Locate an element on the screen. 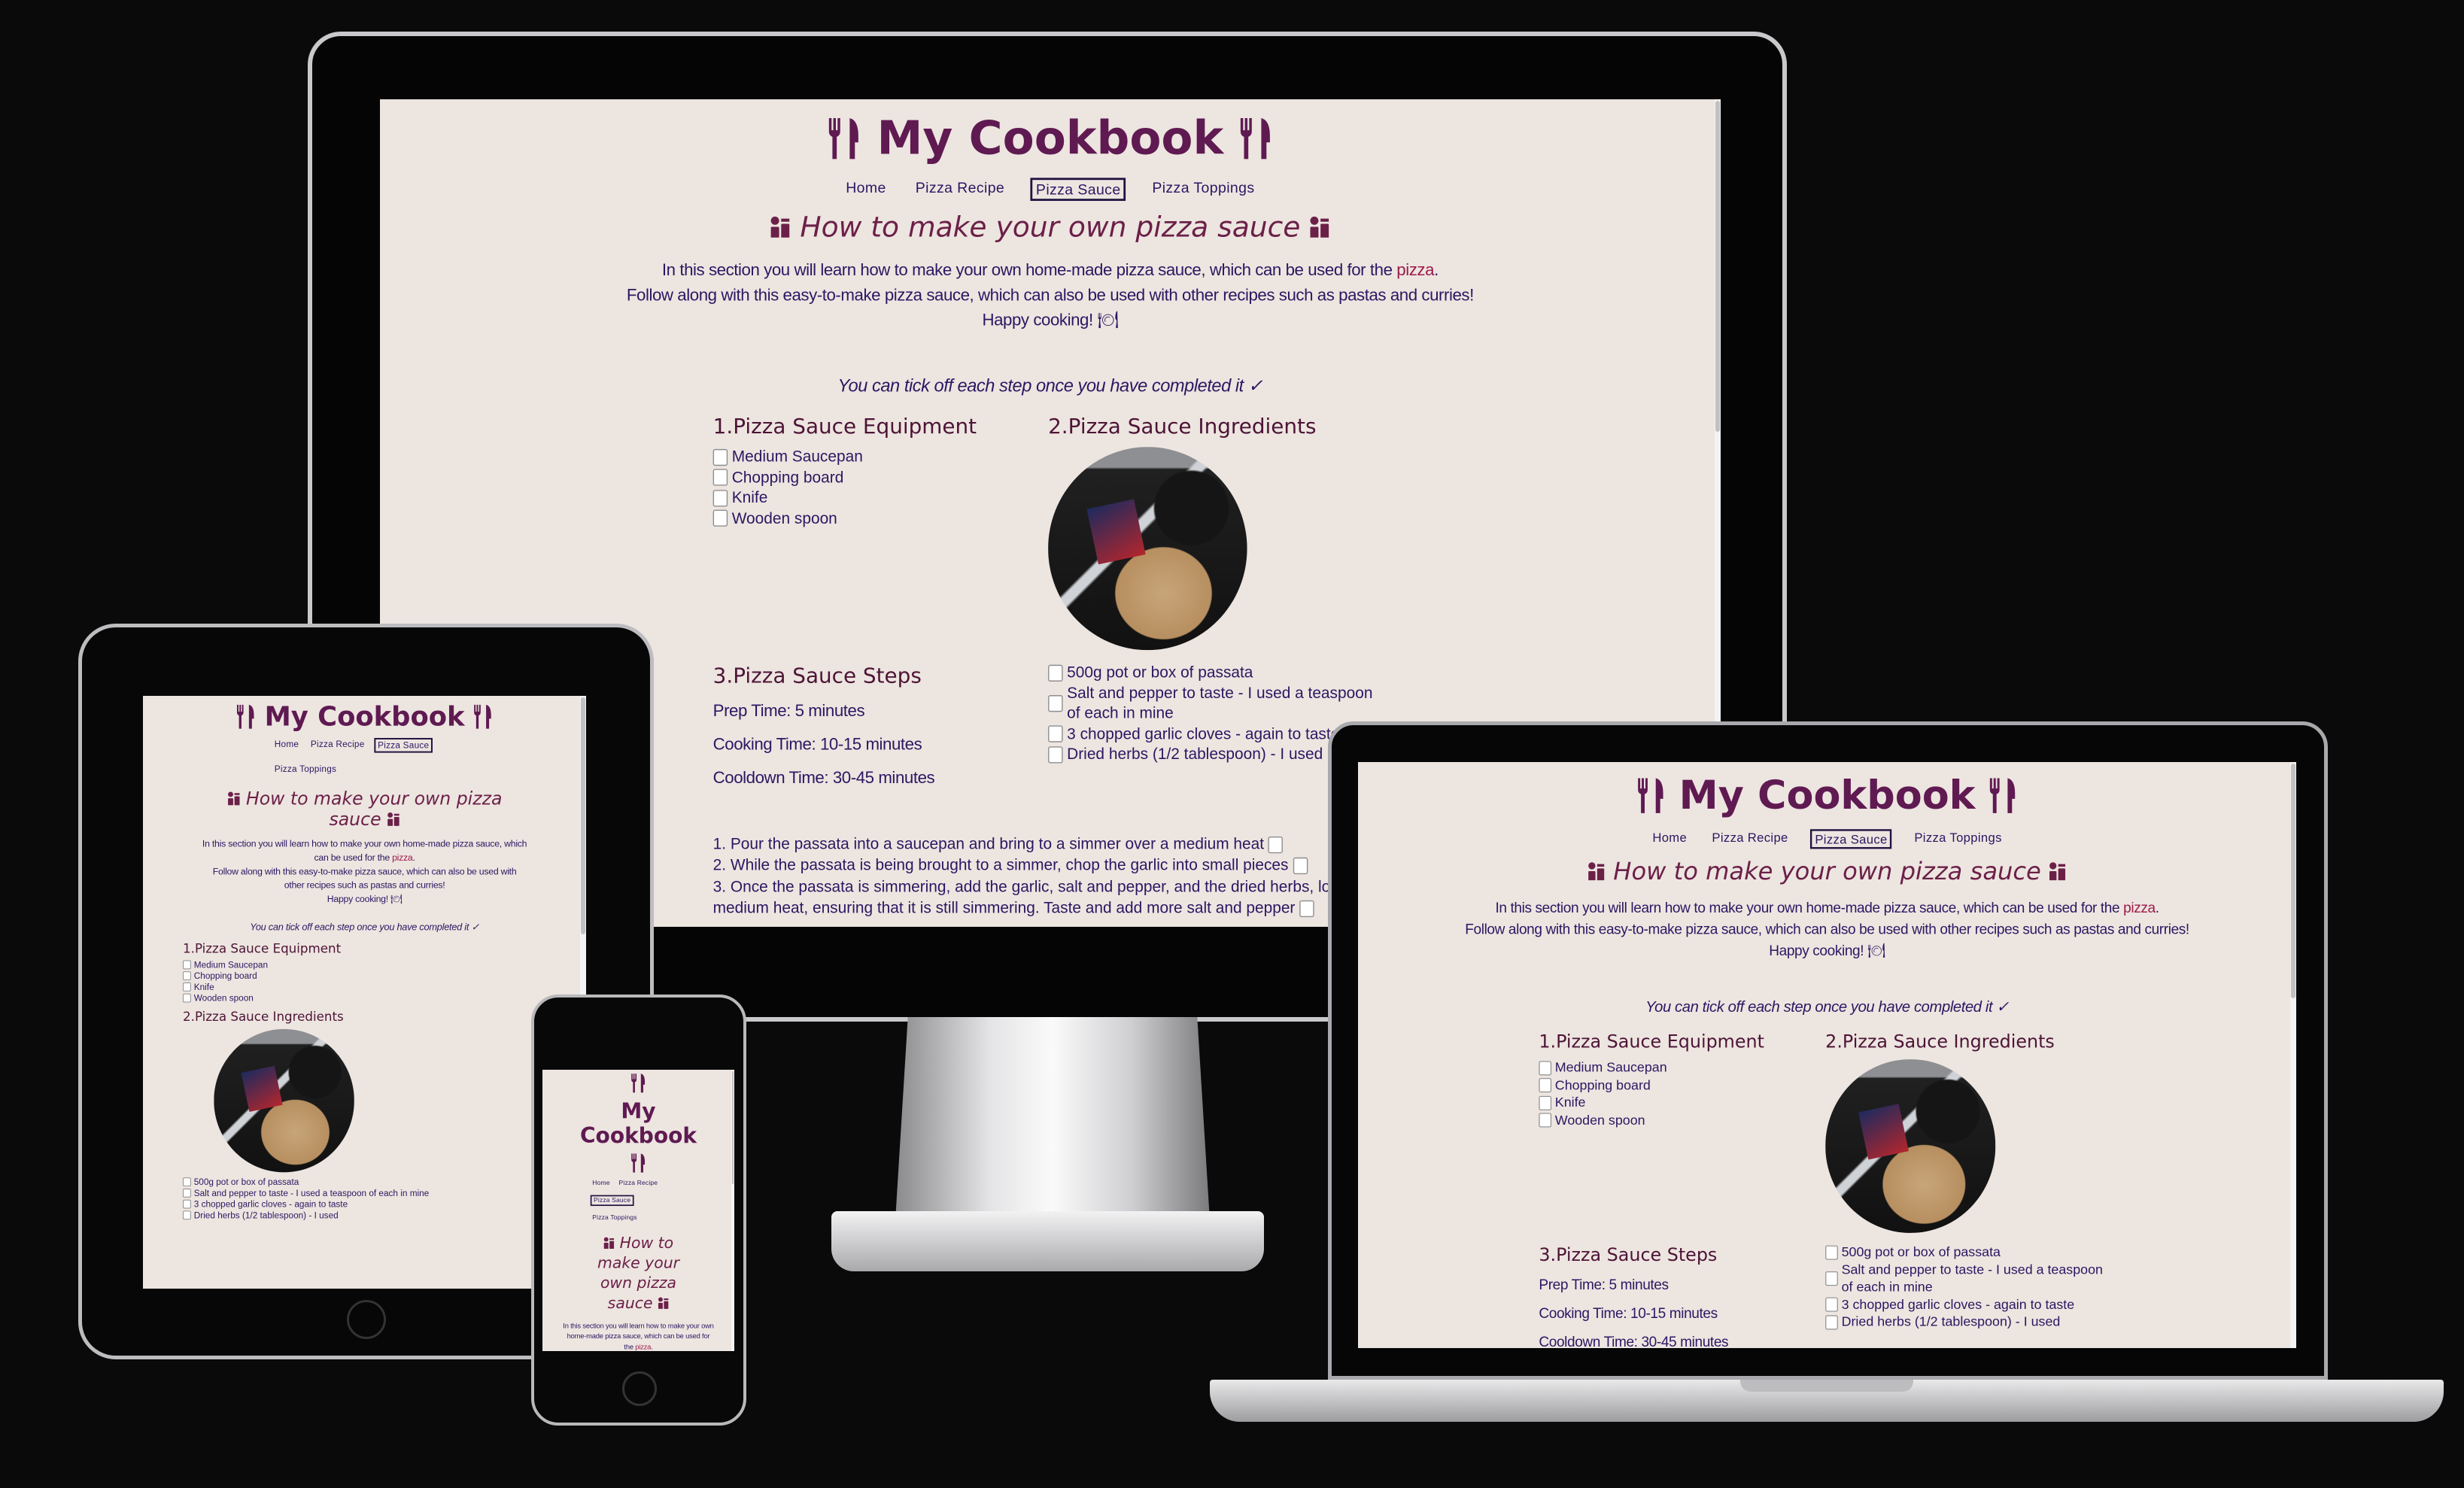 Image resolution: width=2464 pixels, height=1488 pixels. list-item: 3 chopped garlic cloves - again to taste is located at coordinates (1971, 1304).